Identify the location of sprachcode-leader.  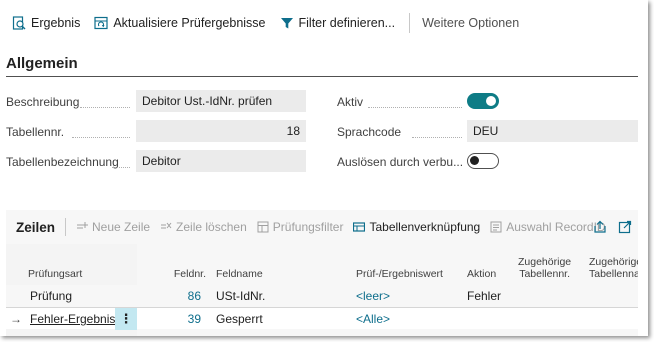
(437, 137).